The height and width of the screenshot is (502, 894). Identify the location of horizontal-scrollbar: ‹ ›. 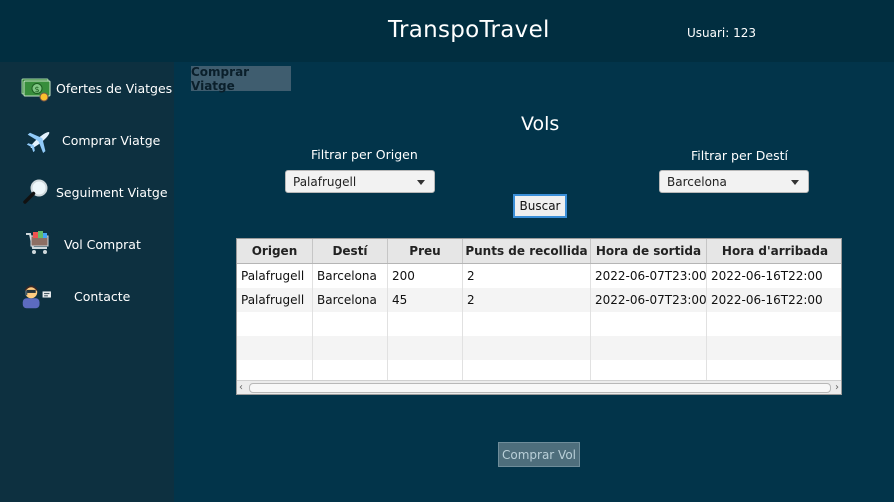
(539, 387).